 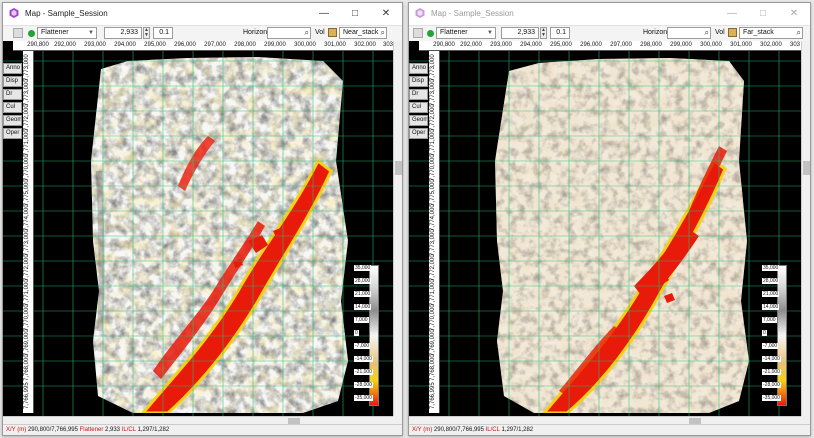 I want to click on x-tick: 290,800, so click(x=38, y=45).